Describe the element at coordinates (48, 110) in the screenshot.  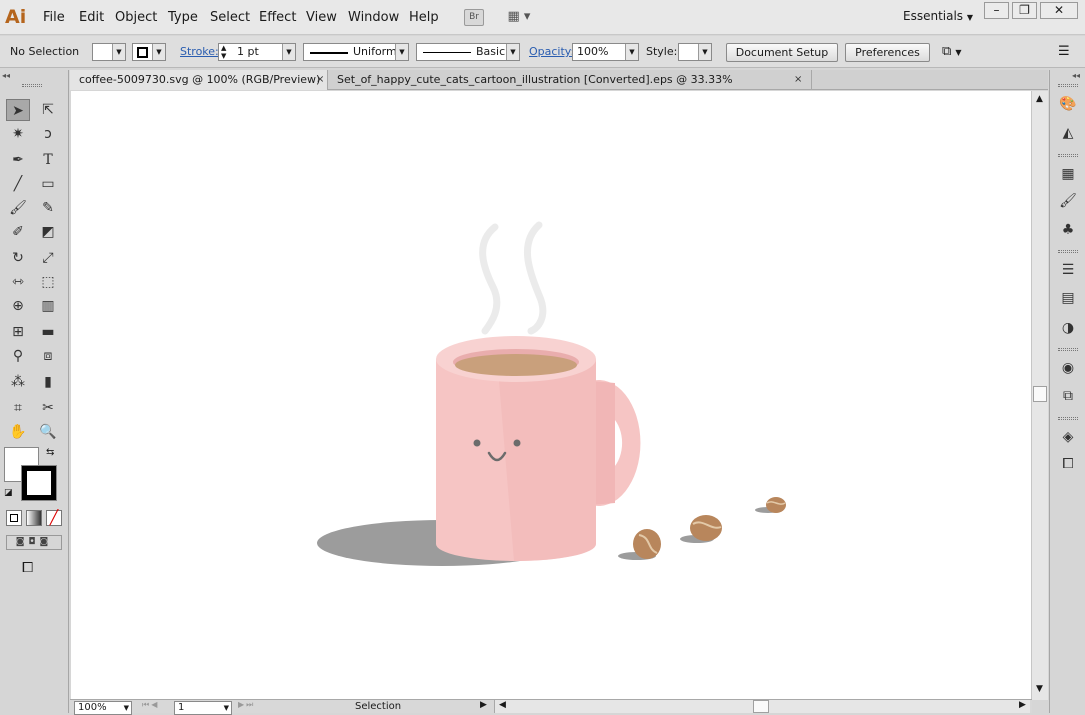
I see `direct-selection-tool-icon: ⇱` at that location.